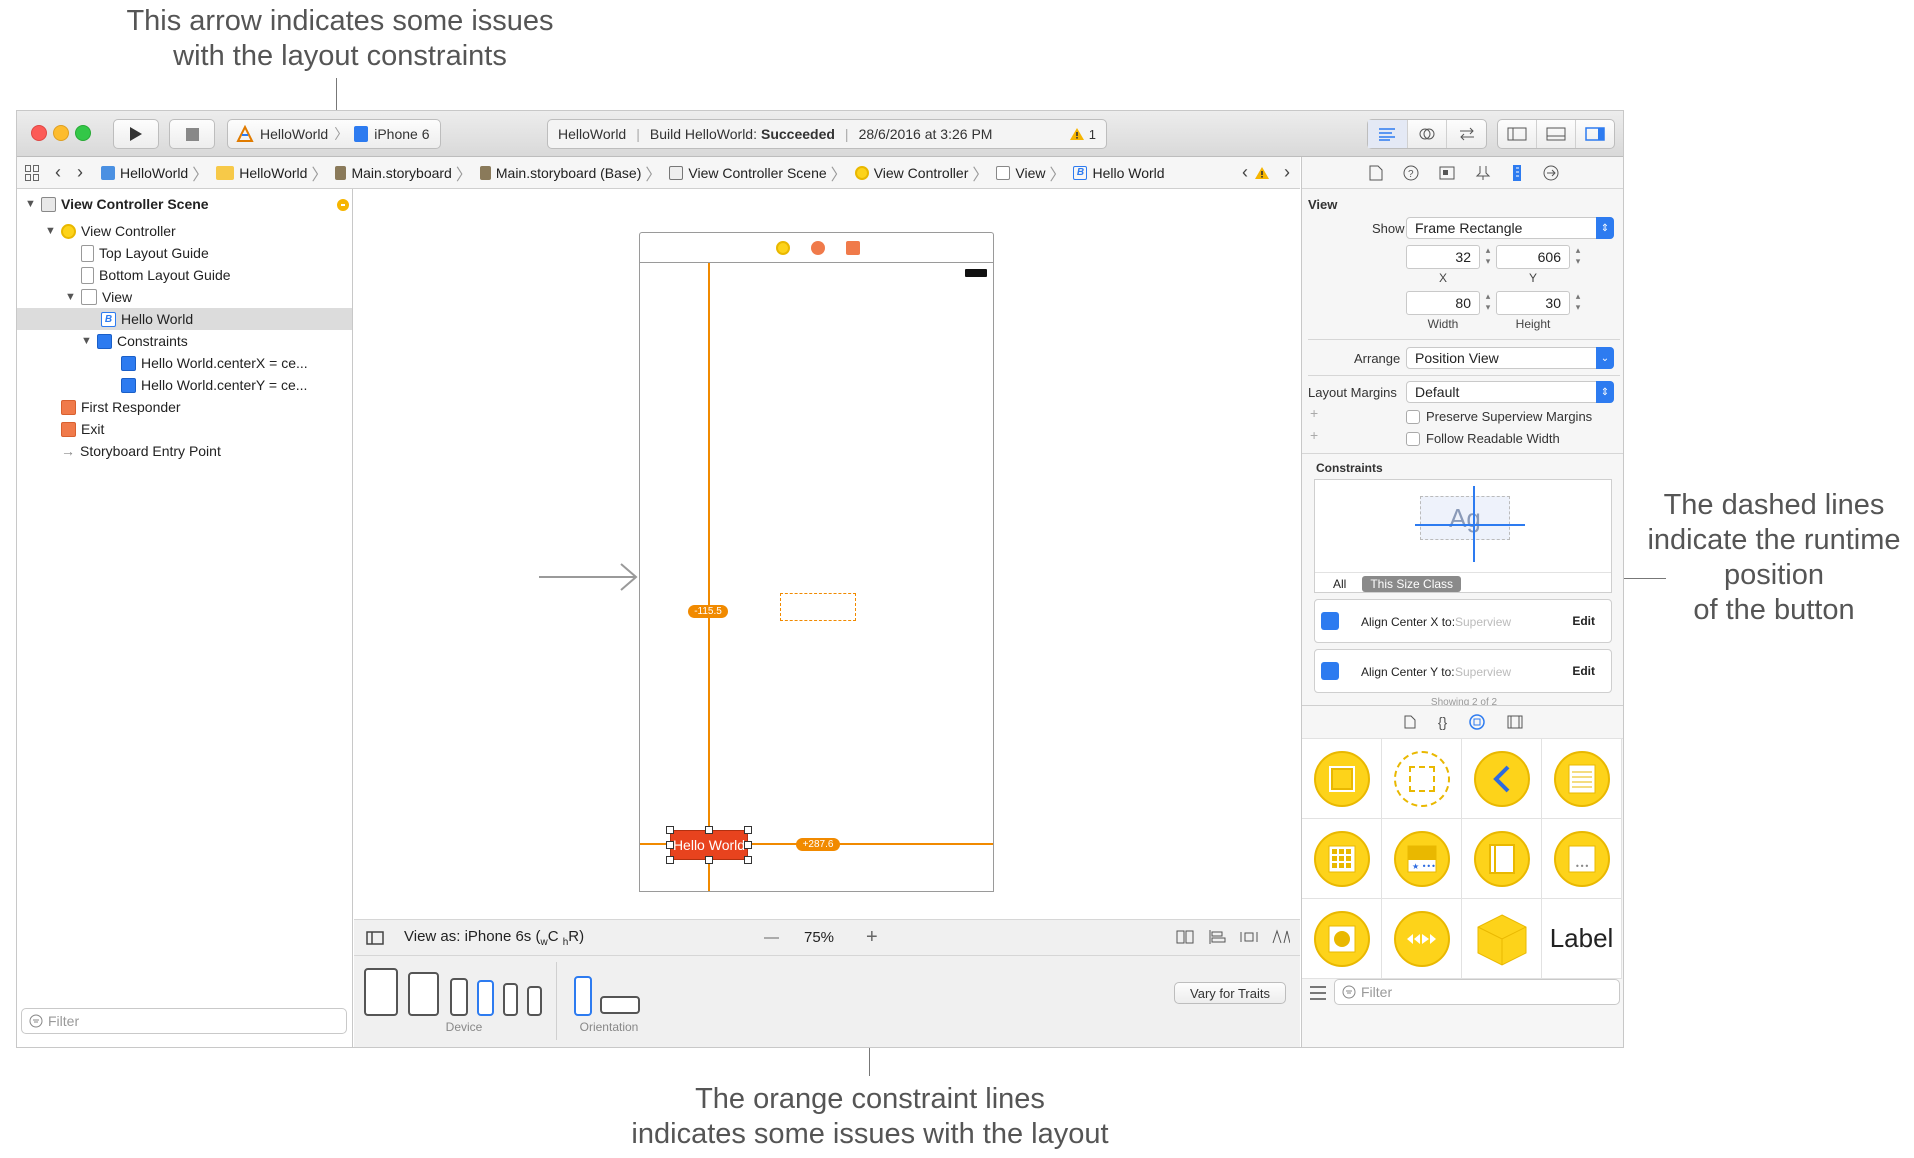 The image size is (1914, 1158). I want to click on orientation-portrait-icon, so click(583, 996).